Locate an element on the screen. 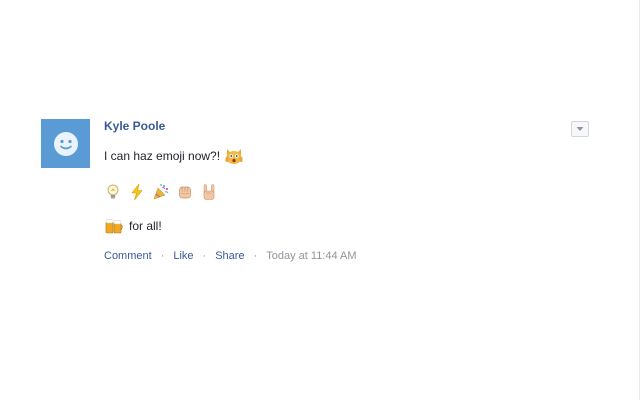 The height and width of the screenshot is (400, 640). timestamp: Today at 11:44 AM is located at coordinates (311, 256).